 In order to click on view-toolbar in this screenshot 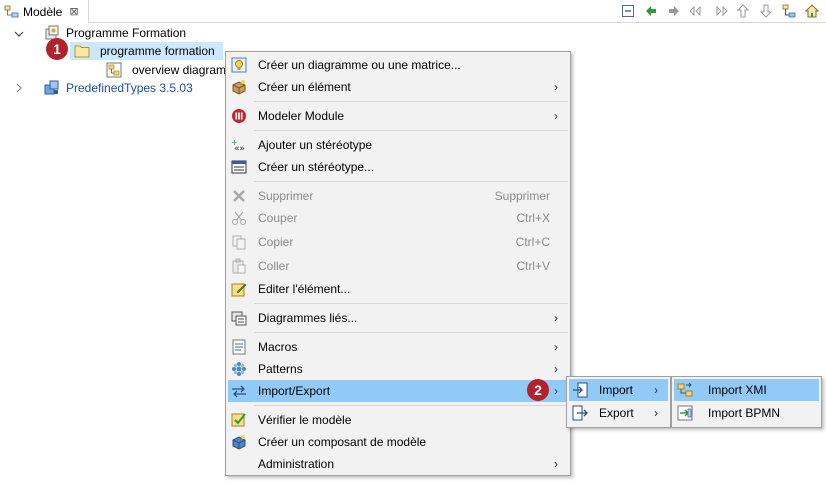, I will do `click(720, 11)`.